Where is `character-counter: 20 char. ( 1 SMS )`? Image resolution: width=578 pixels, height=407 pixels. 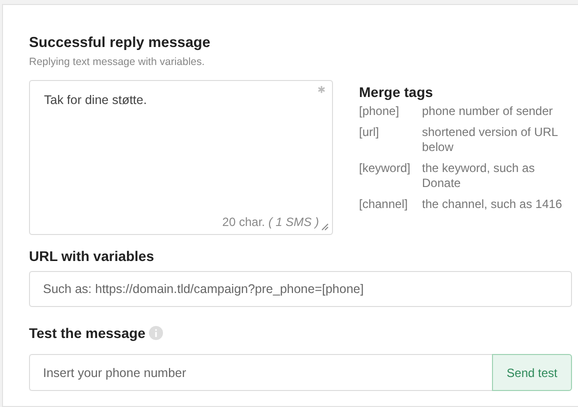 character-counter: 20 char. ( 1 SMS ) is located at coordinates (270, 222).